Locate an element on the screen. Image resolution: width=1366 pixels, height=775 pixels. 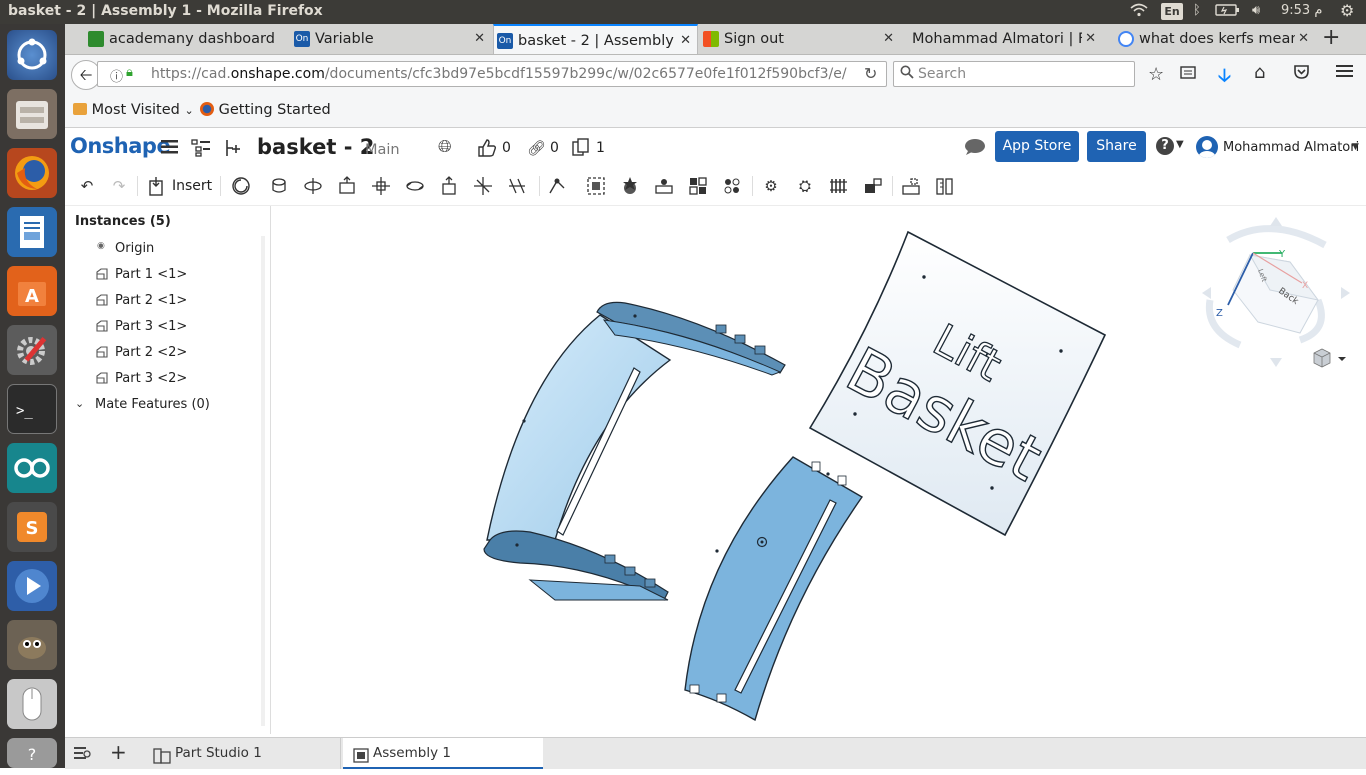
files-icon is located at coordinates (32, 114).